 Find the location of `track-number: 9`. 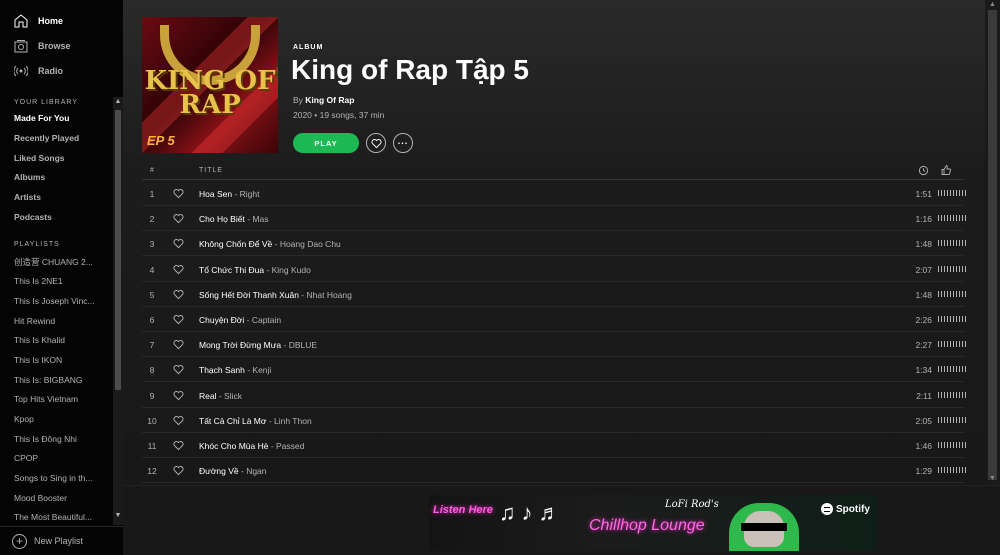

track-number: 9 is located at coordinates (152, 395).